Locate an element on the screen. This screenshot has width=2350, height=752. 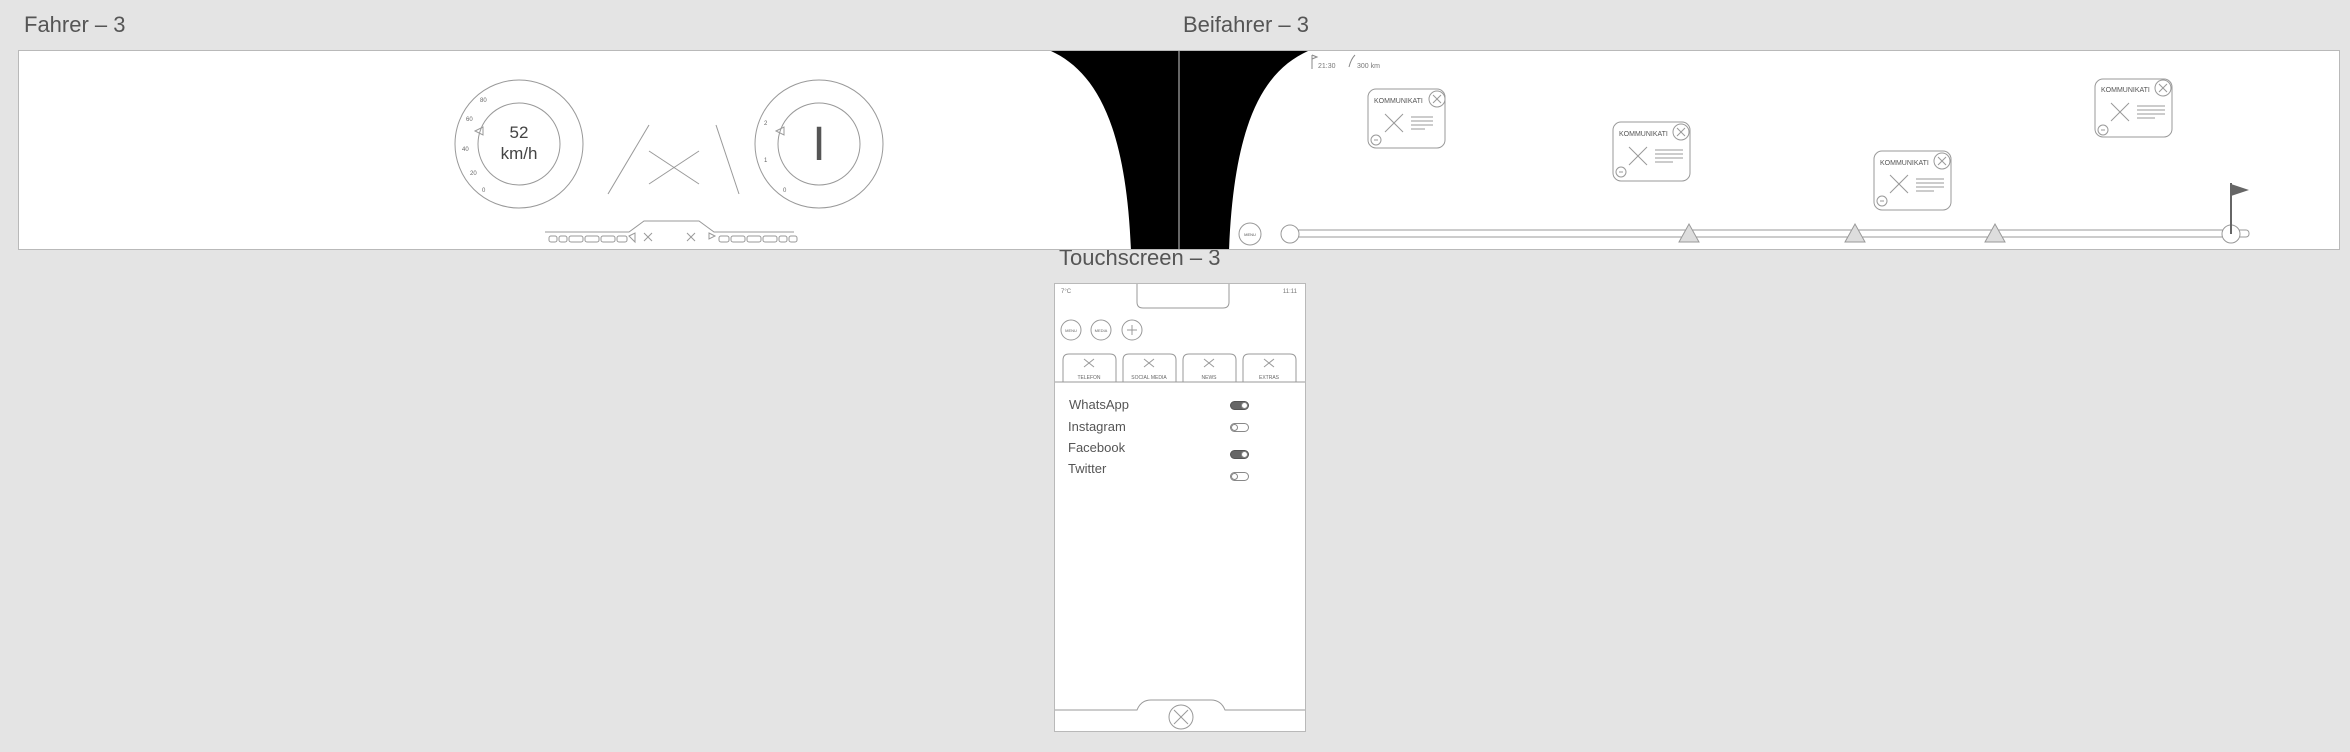
status-notch is located at coordinates (1183, 296).